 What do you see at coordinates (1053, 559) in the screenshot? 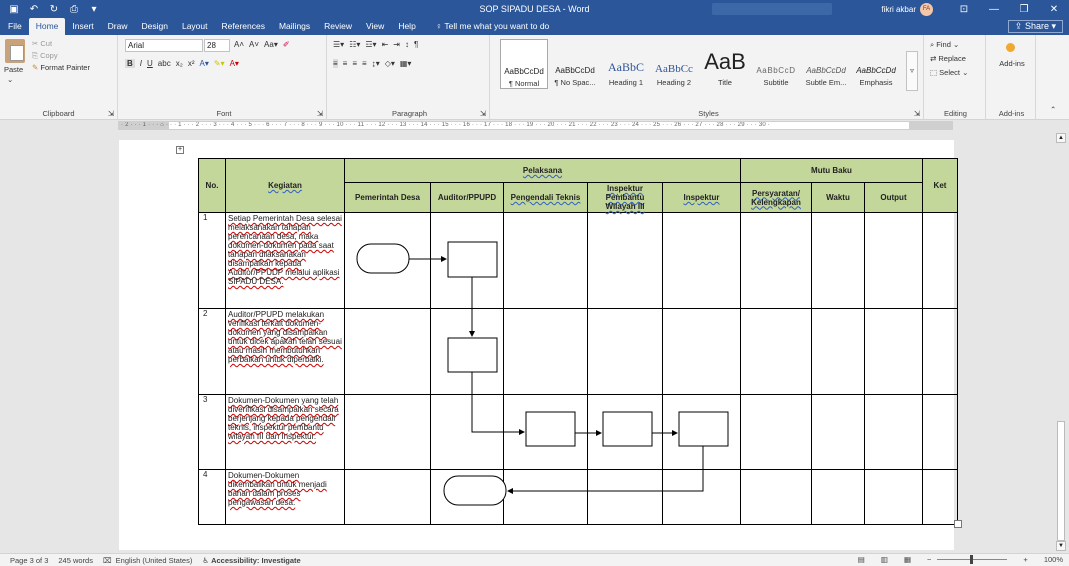
I see `zoom-level: 100%` at bounding box center [1053, 559].